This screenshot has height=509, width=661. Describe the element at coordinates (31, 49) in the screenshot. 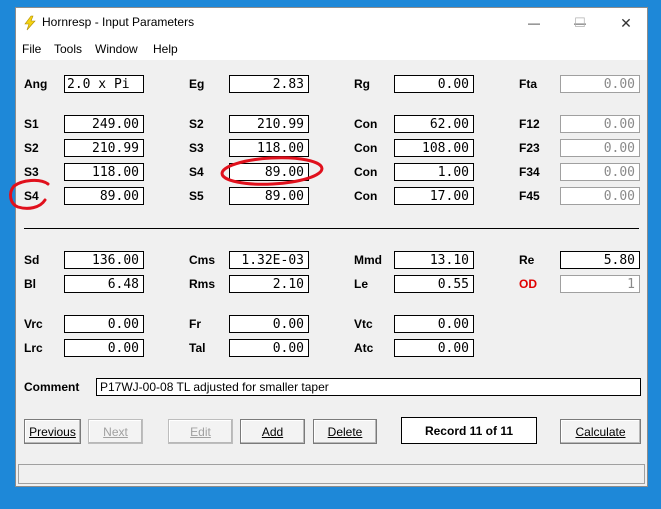

I see `menu-file: File` at that location.